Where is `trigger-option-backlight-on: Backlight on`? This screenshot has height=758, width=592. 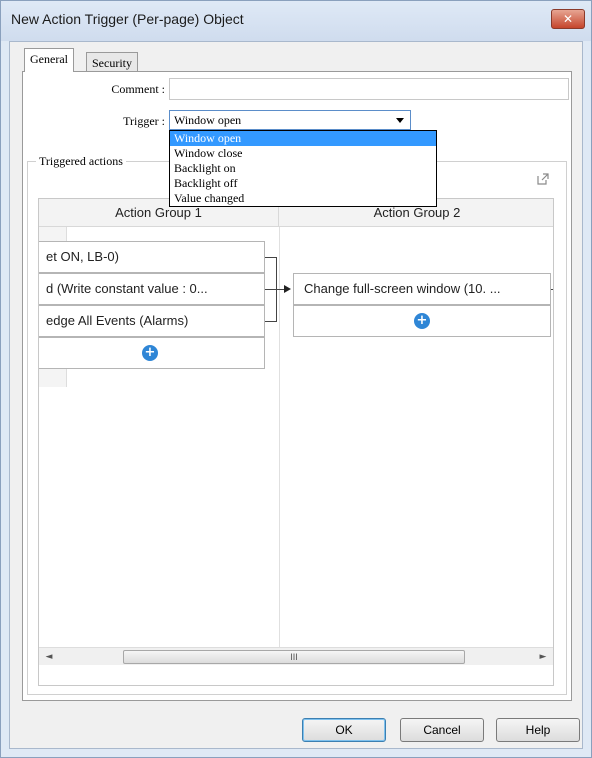 trigger-option-backlight-on: Backlight on is located at coordinates (303, 168).